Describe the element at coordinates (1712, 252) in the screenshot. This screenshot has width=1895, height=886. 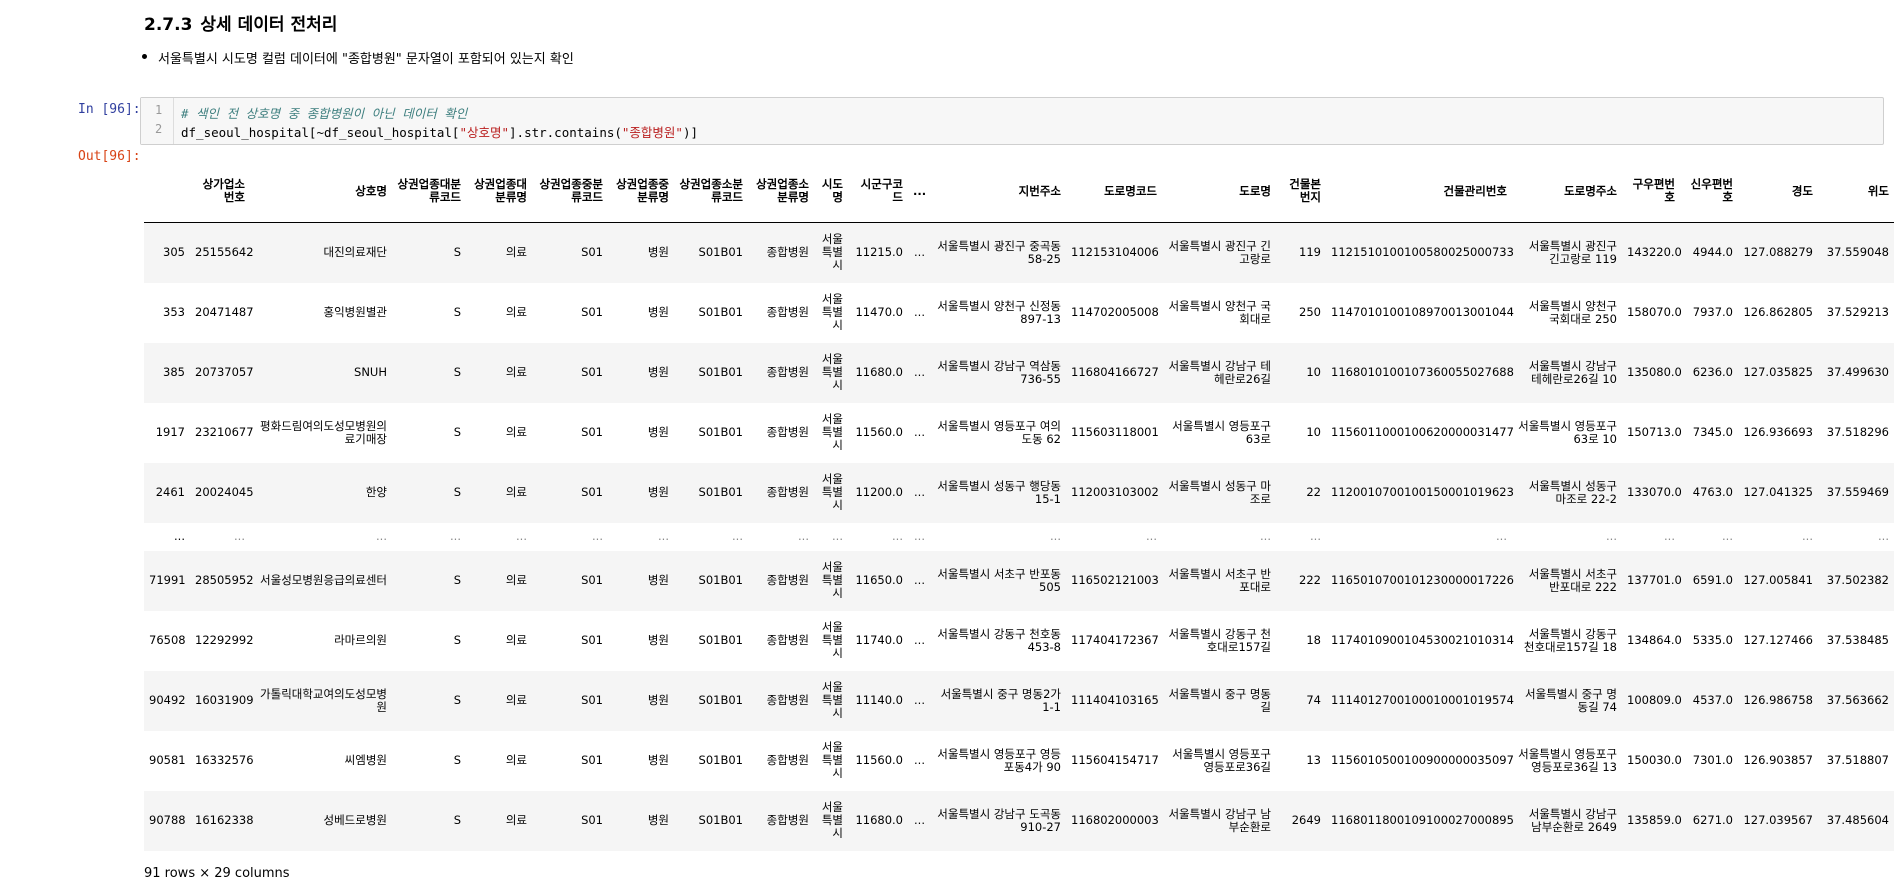
I see `table-cell: 4944.0` at that location.